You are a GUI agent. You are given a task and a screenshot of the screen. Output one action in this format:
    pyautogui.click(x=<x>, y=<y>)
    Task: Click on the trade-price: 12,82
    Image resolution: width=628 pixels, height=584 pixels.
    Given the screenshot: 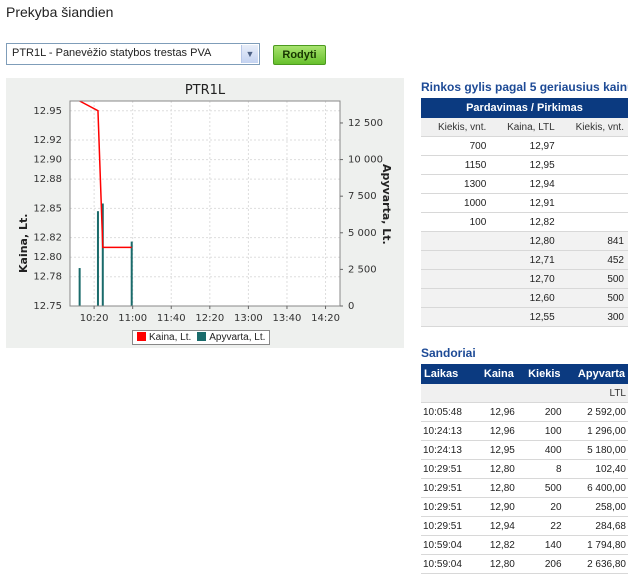 What is the action you would take?
    pyautogui.click(x=495, y=545)
    